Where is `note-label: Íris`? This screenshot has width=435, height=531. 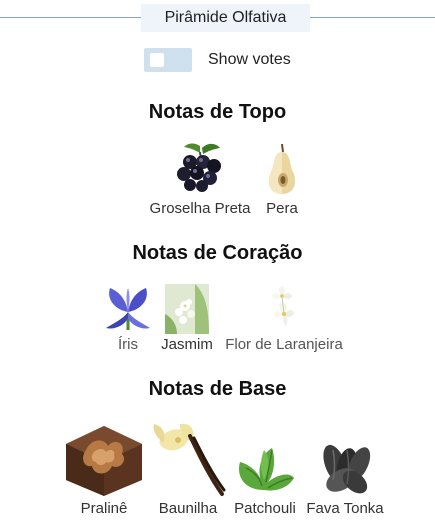 note-label: Íris is located at coordinates (128, 344).